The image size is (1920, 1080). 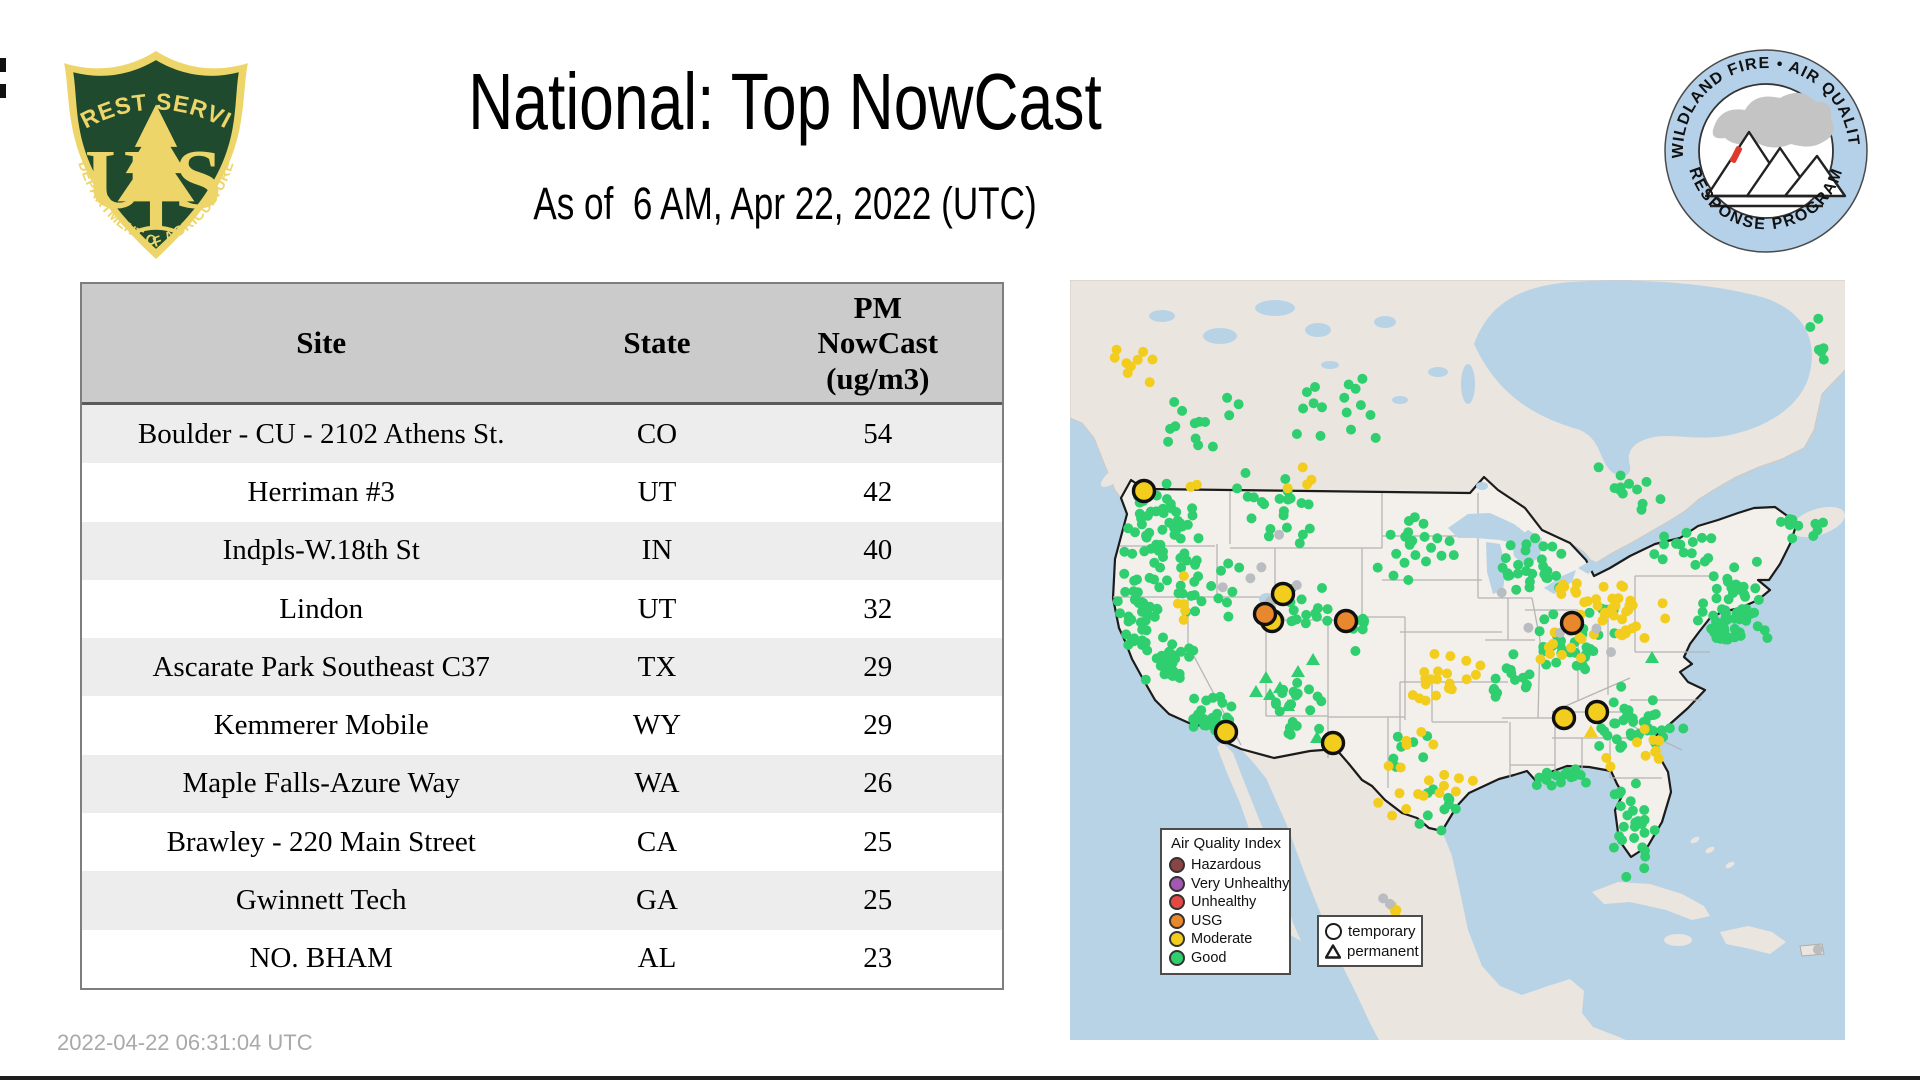 What do you see at coordinates (1597, 712) in the screenshot?
I see `highlight-marker-gwinnett-tech` at bounding box center [1597, 712].